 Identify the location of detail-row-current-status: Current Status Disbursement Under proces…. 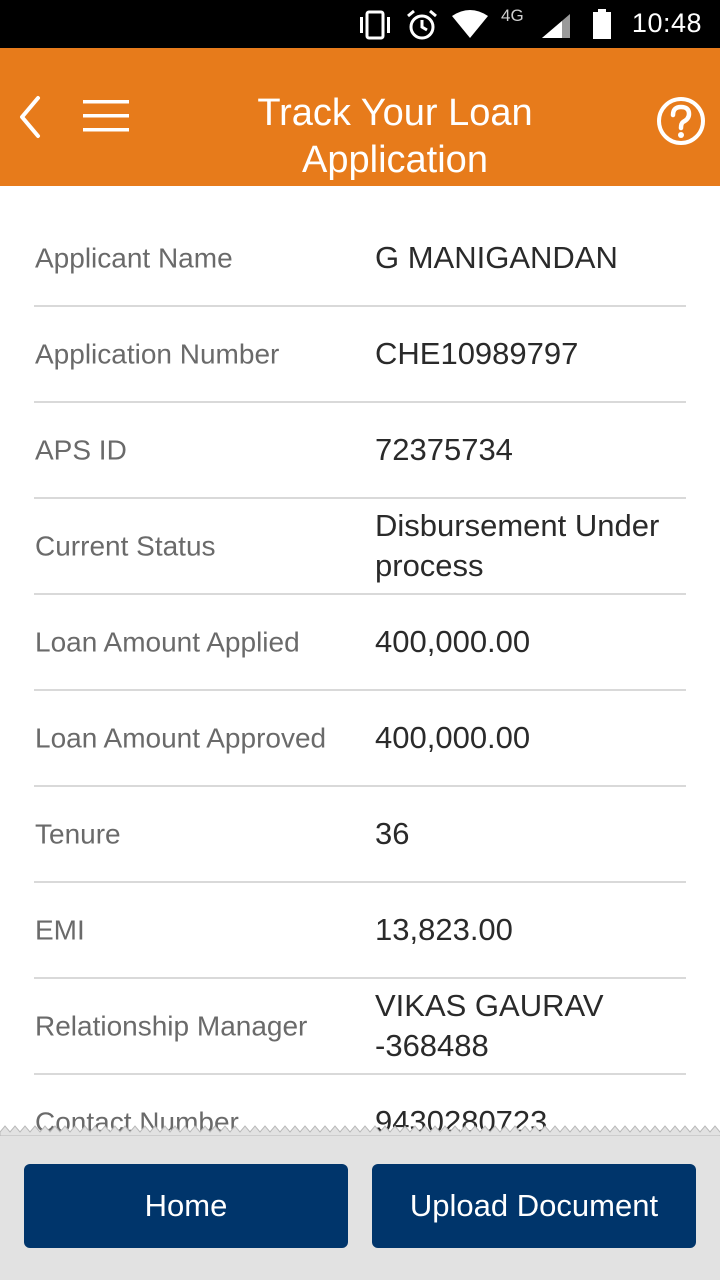
(360, 547).